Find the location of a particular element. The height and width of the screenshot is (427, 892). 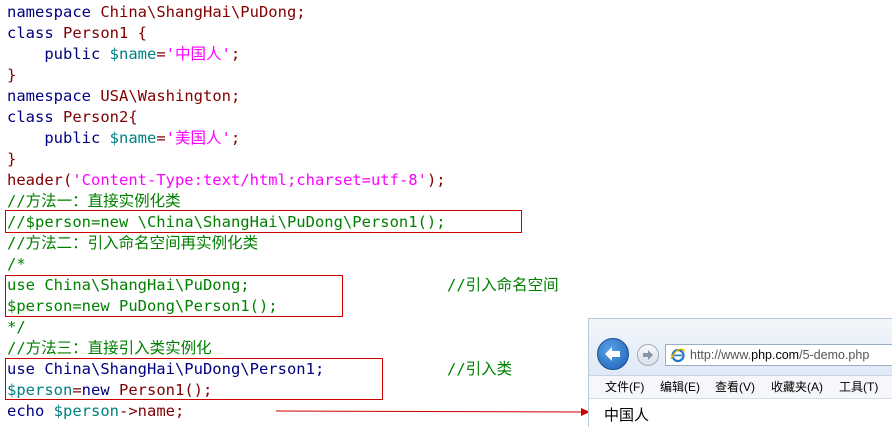

menu-bar: 文件(F) 编辑(E) 查看(V) 收藏夹(A) 工具(T) is located at coordinates (740, 387).